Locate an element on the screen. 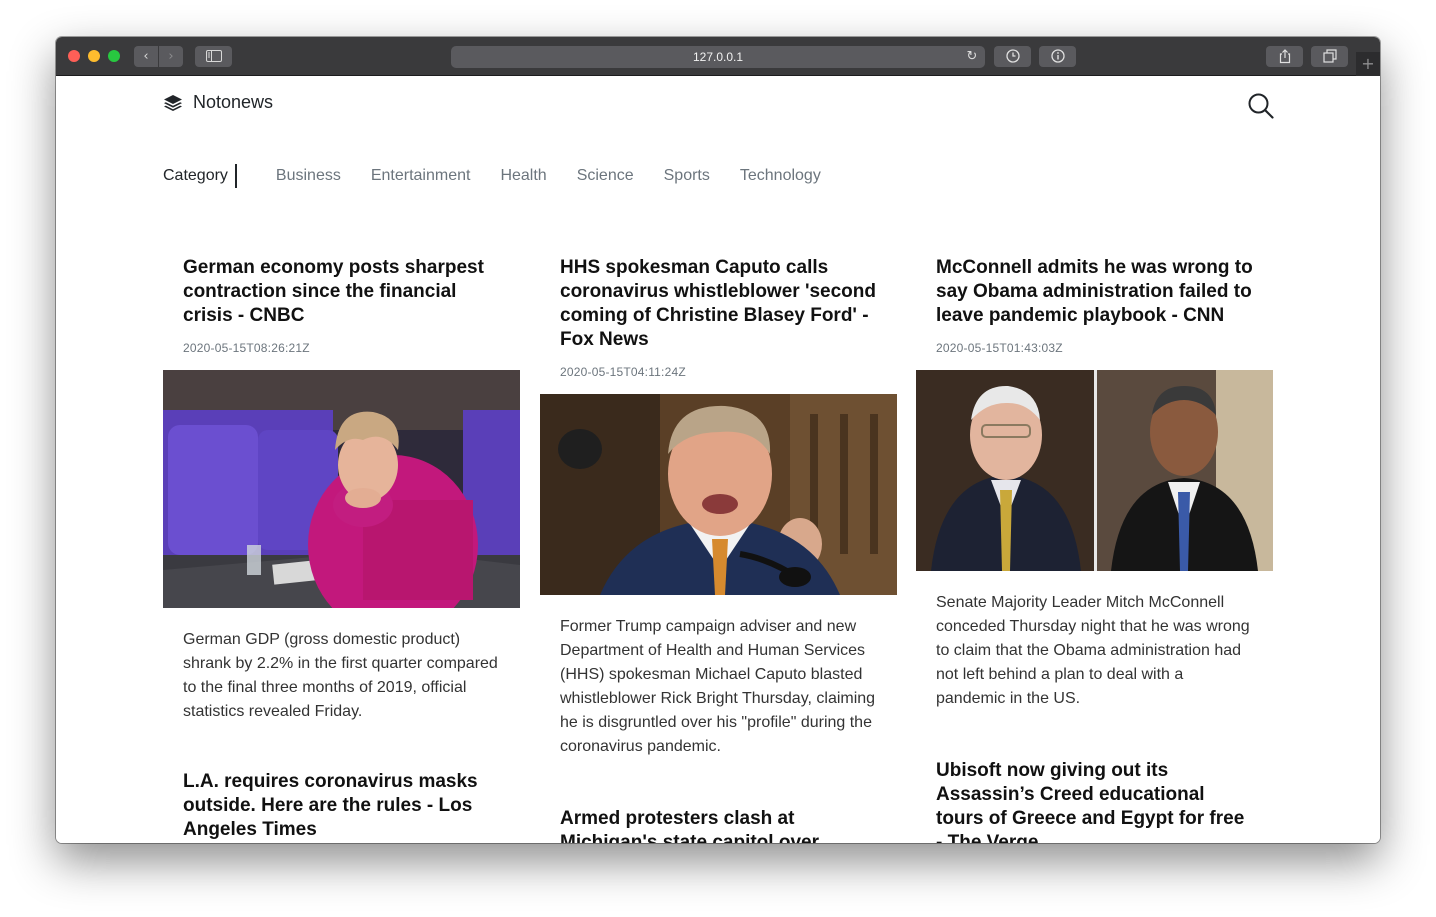 The image size is (1436, 917). clock-icon is located at coordinates (1012, 56).